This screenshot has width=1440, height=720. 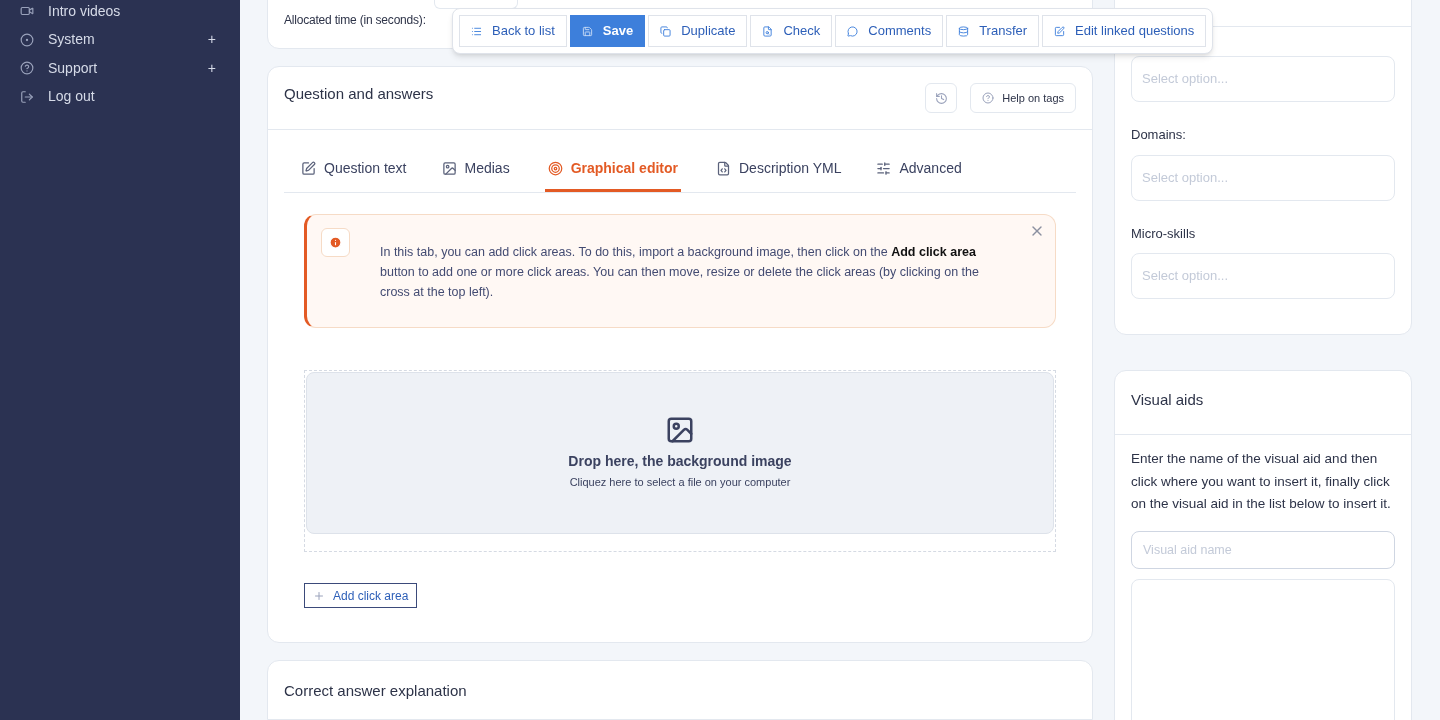 I want to click on visual-aid-name-input: Visual aid name, so click(x=1263, y=549).